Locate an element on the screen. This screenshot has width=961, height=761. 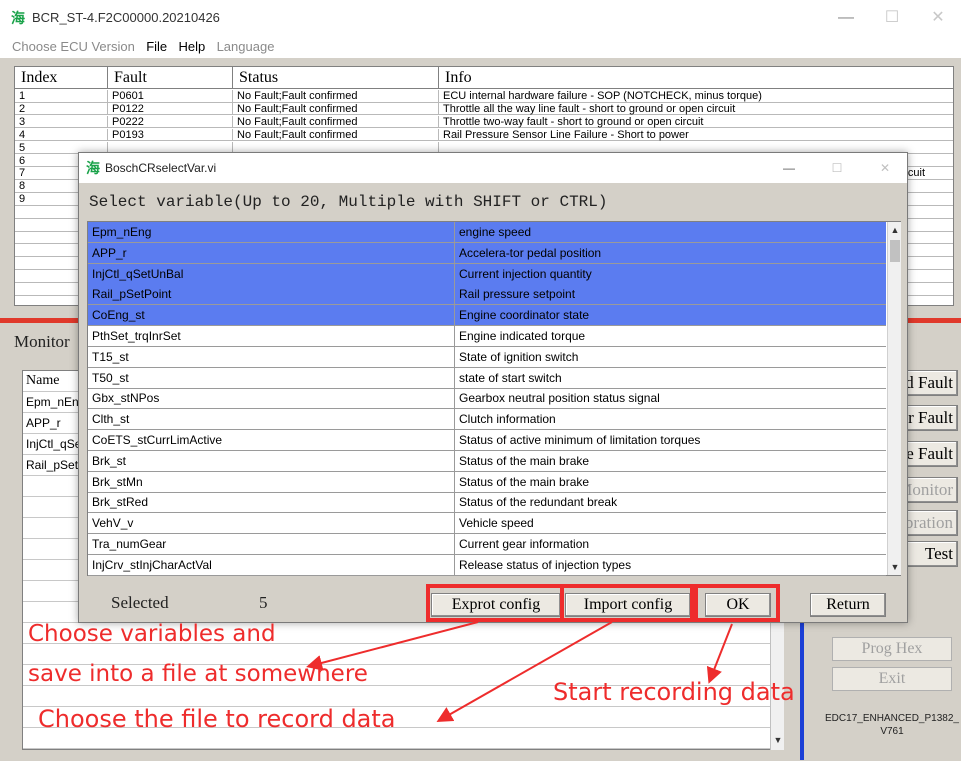
annotation-choose-variables: Choose variables and is located at coordinates (152, 634).